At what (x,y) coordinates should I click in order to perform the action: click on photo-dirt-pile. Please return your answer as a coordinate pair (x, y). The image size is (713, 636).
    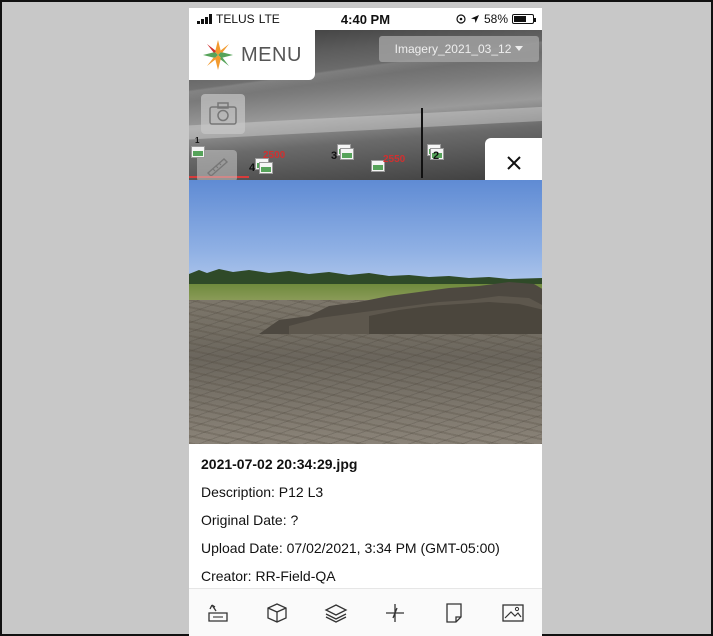
    Looking at the image, I should click on (400, 308).